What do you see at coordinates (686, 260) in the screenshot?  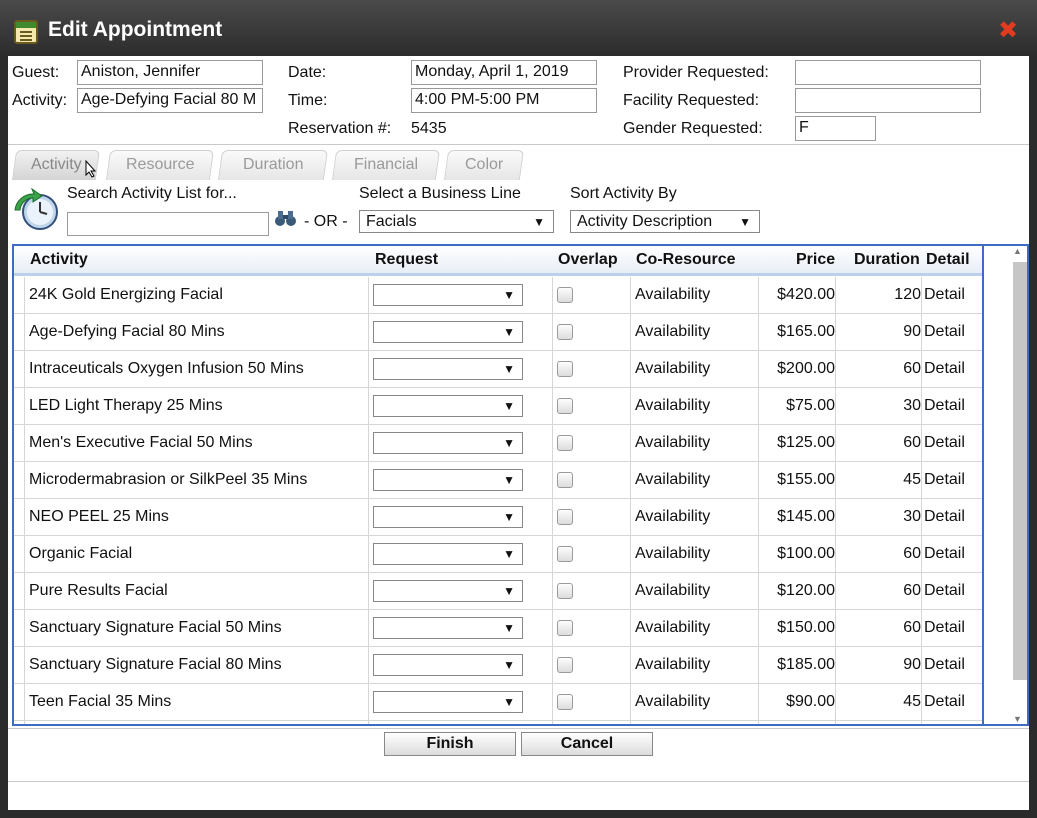 I see `header-co-resource: Co-Resource` at bounding box center [686, 260].